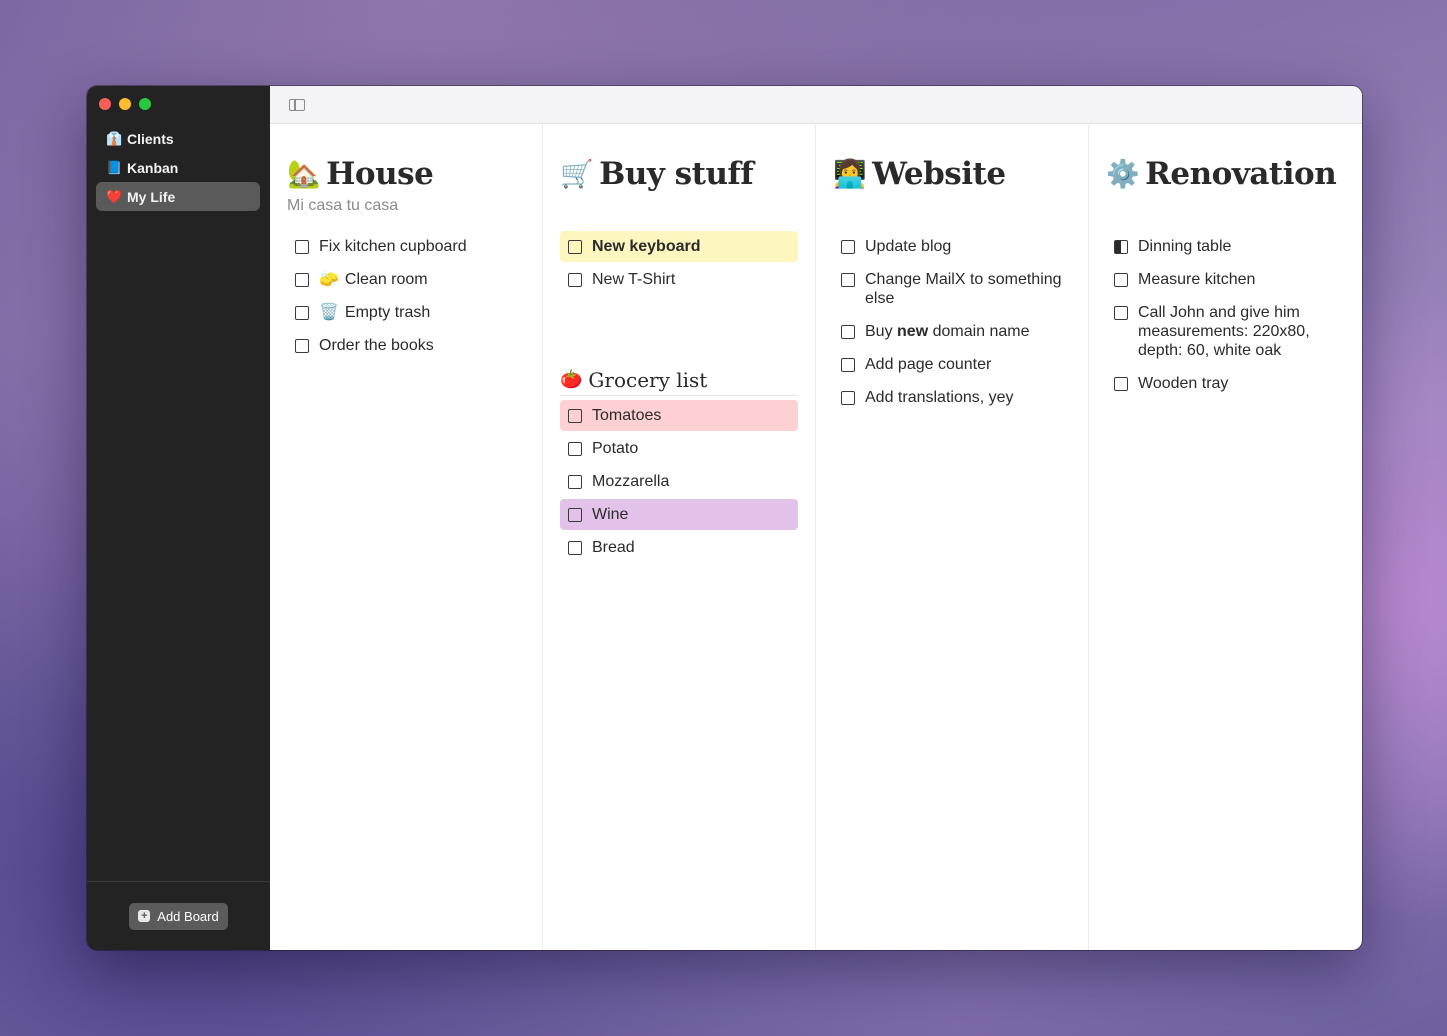 The image size is (1447, 1036). What do you see at coordinates (1197, 279) in the screenshot?
I see `task-label: Measure kitchen` at bounding box center [1197, 279].